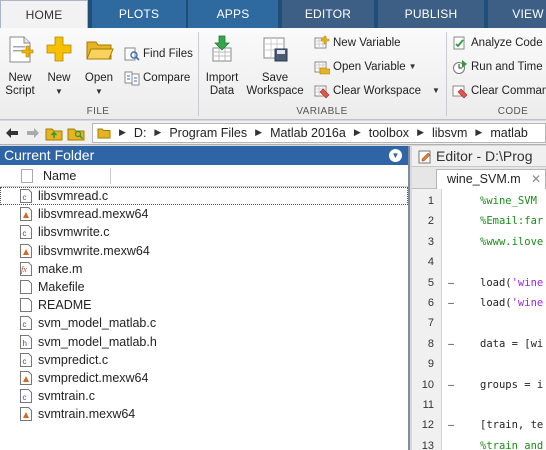 This screenshot has height=450, width=546. Describe the element at coordinates (204, 196) in the screenshot. I see `file-list-item: c libsvmread.c` at that location.